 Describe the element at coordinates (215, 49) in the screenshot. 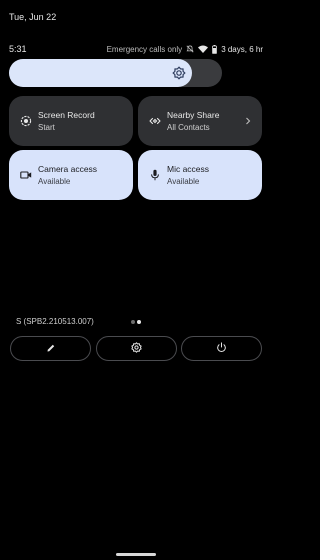

I see `battery-icon` at that location.